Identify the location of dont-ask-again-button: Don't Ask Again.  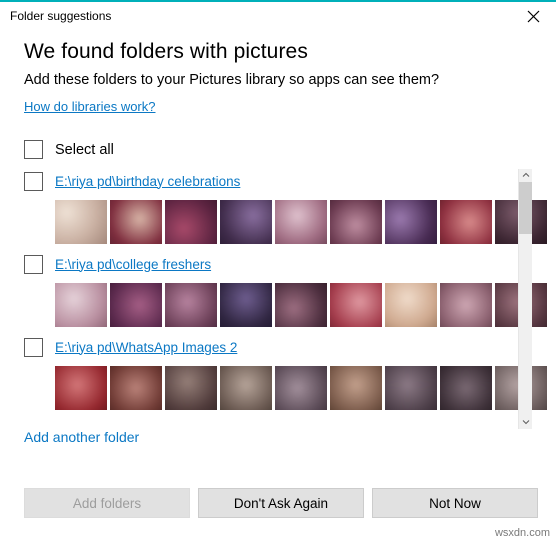
(281, 503).